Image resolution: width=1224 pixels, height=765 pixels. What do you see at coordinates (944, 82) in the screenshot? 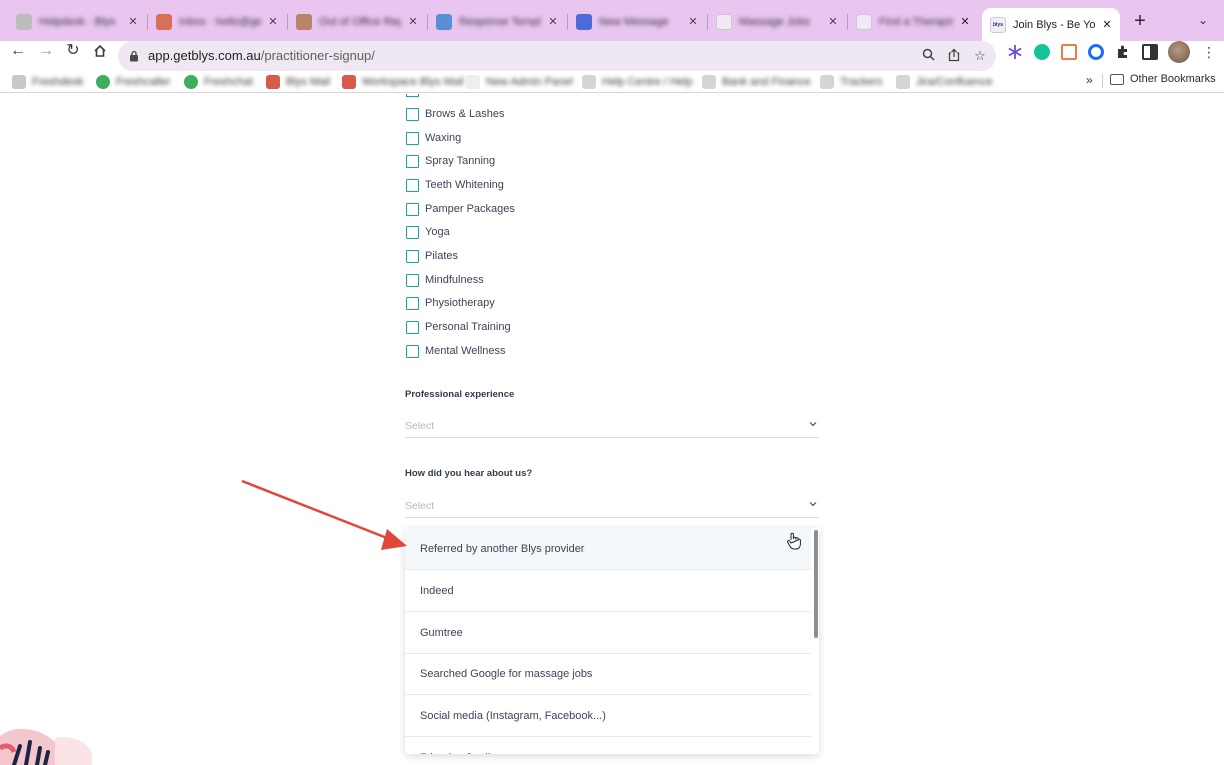
I see `bookmark-folder: Jira/Confluence` at bounding box center [944, 82].